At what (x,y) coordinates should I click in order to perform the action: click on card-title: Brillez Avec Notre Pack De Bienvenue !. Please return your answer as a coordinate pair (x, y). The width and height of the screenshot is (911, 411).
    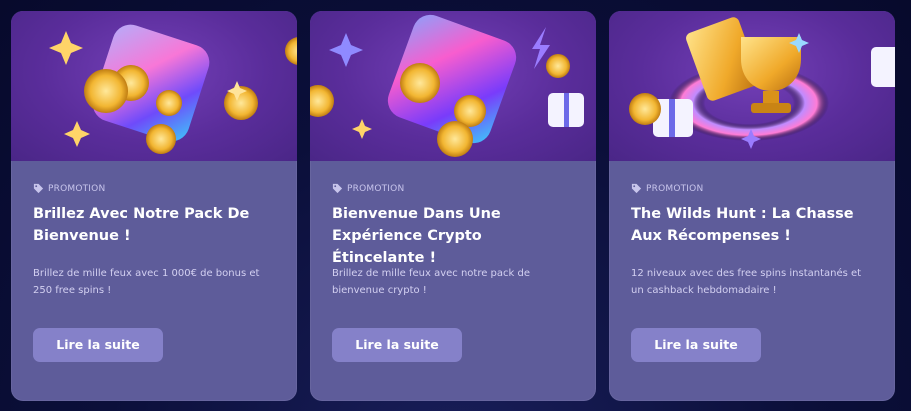
    Looking at the image, I should click on (141, 225).